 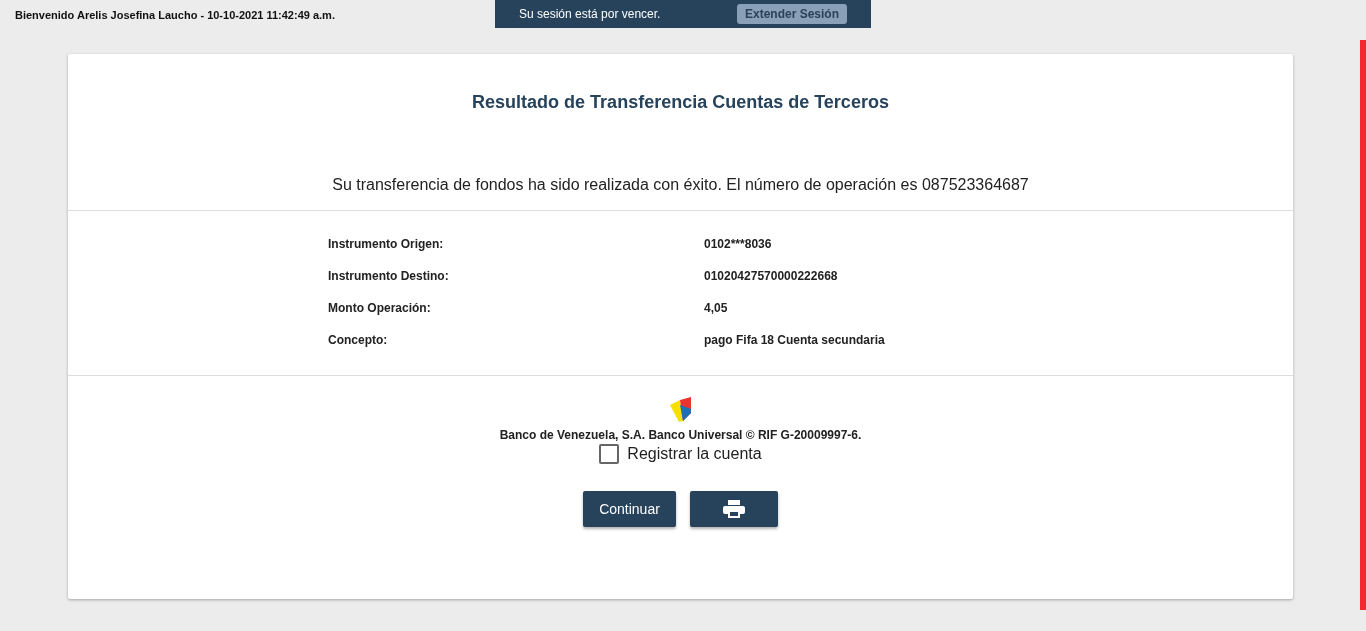 I want to click on print-button, so click(x=733, y=509).